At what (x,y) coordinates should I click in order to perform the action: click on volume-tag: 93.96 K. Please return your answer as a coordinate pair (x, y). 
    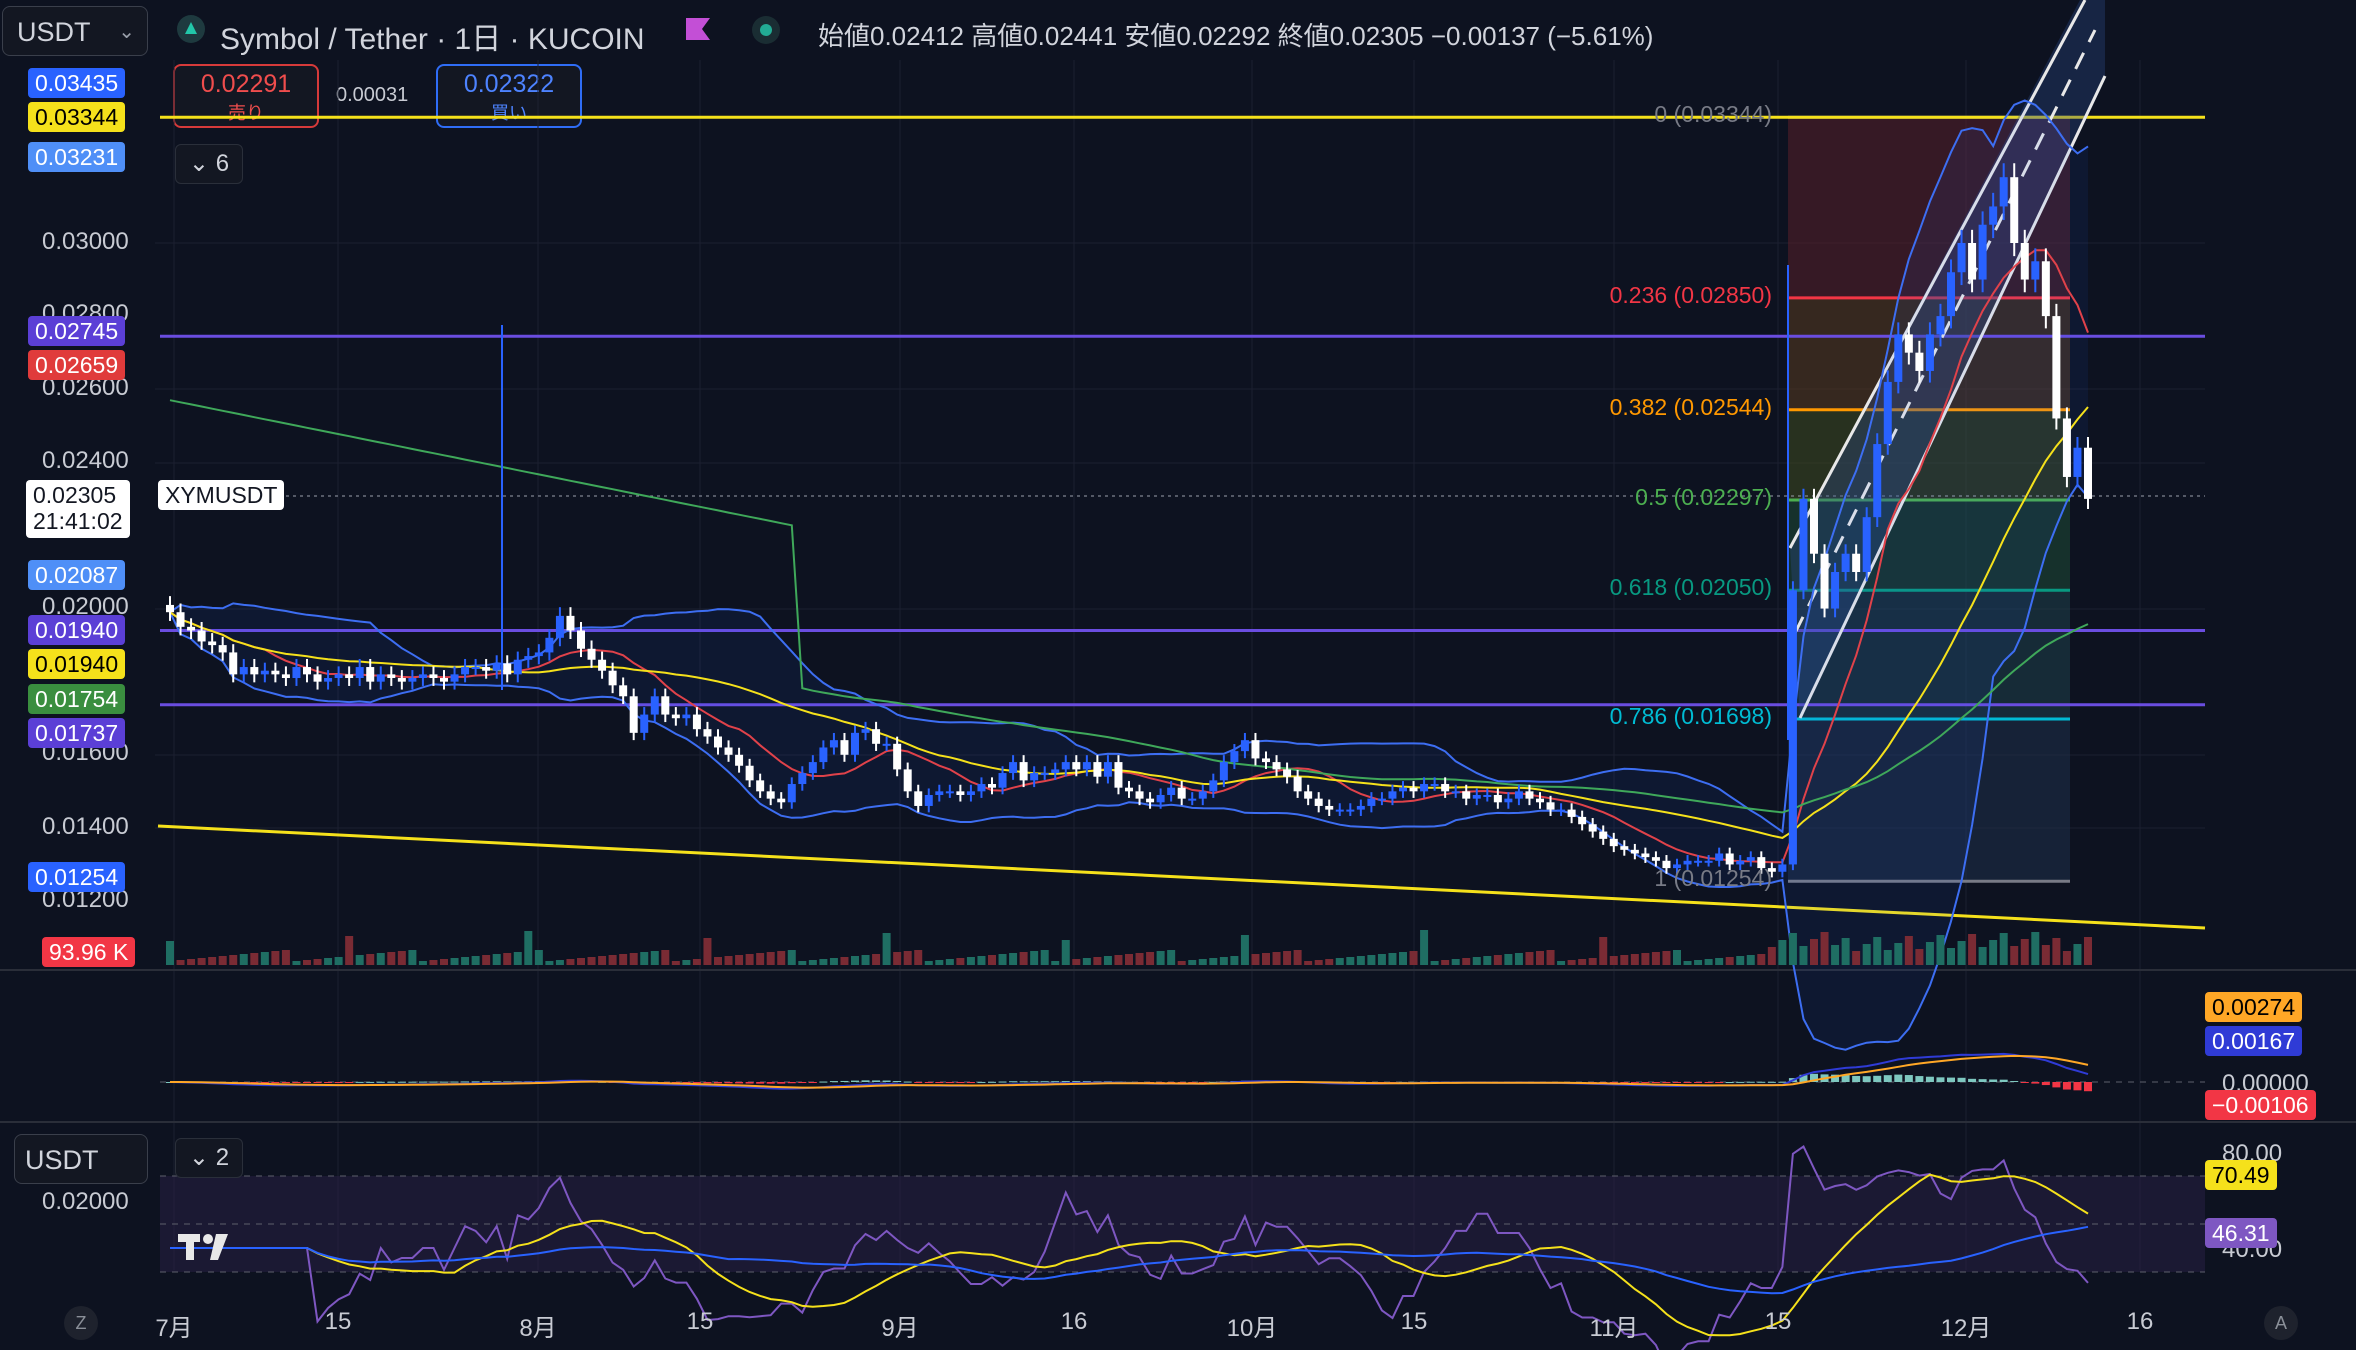
    Looking at the image, I should click on (89, 952).